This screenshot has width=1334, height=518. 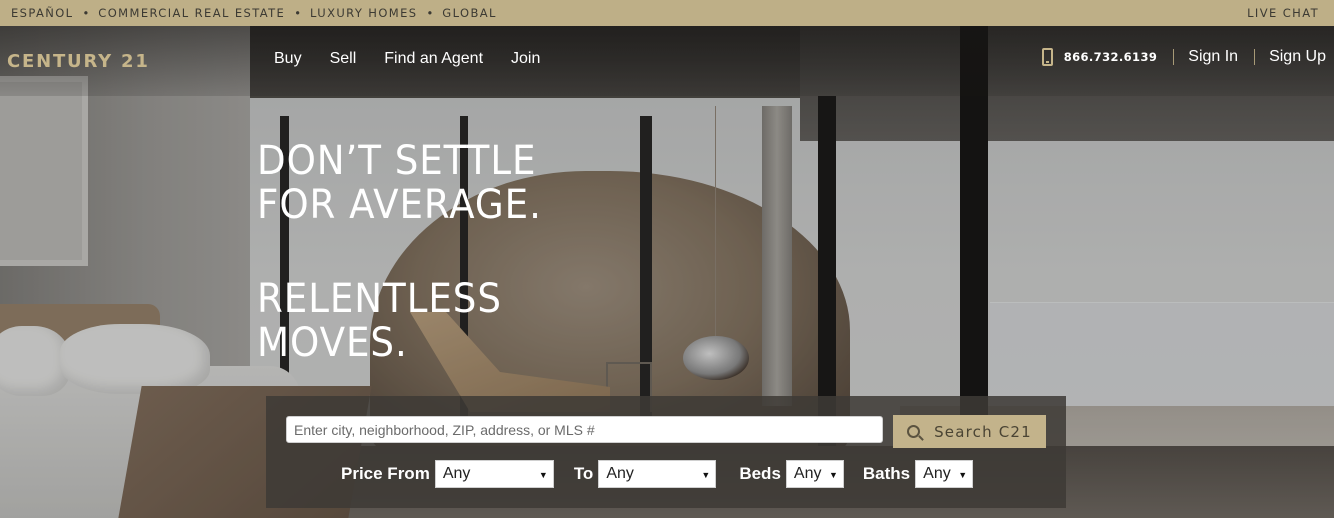 What do you see at coordinates (937, 473) in the screenshot?
I see `baths-value: Any` at bounding box center [937, 473].